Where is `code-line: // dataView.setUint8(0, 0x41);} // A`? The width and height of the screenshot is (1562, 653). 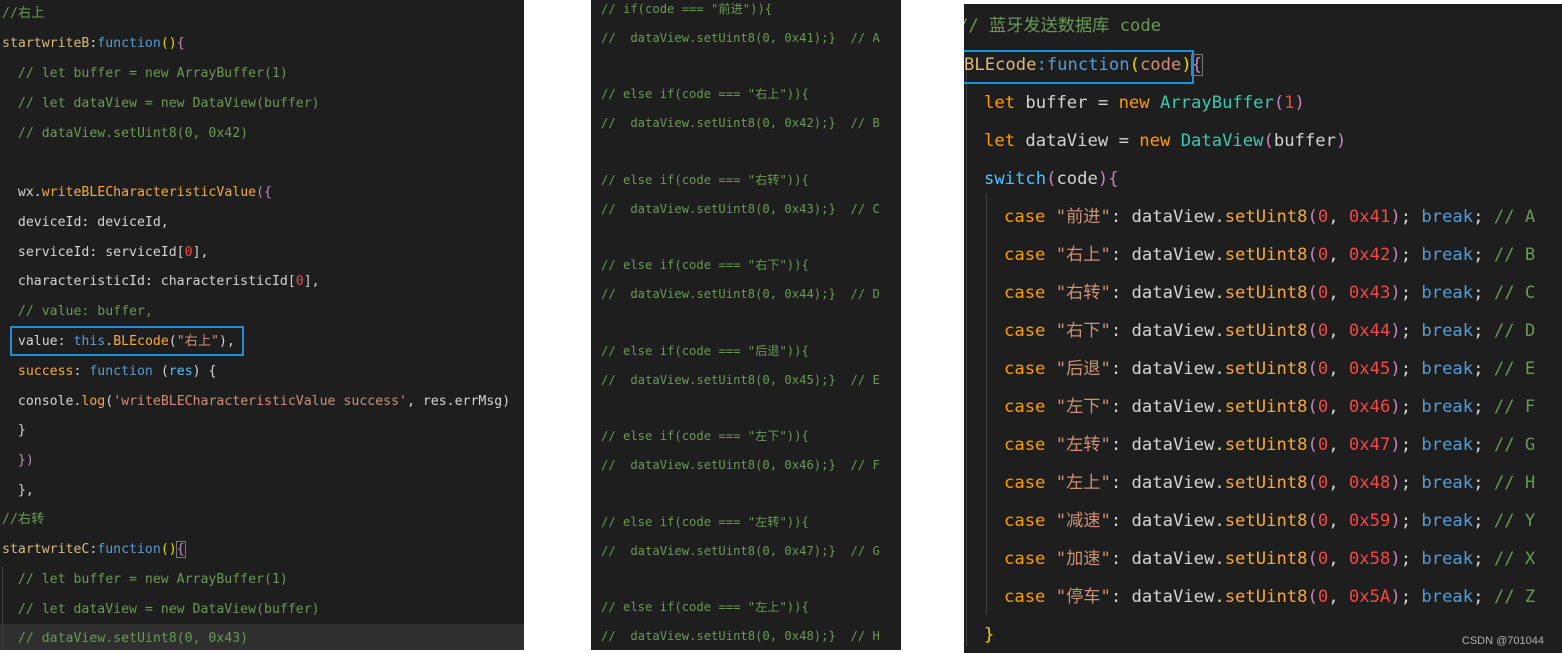 code-line: // dataView.setUint8(0, 0x41);} // A is located at coordinates (740, 38).